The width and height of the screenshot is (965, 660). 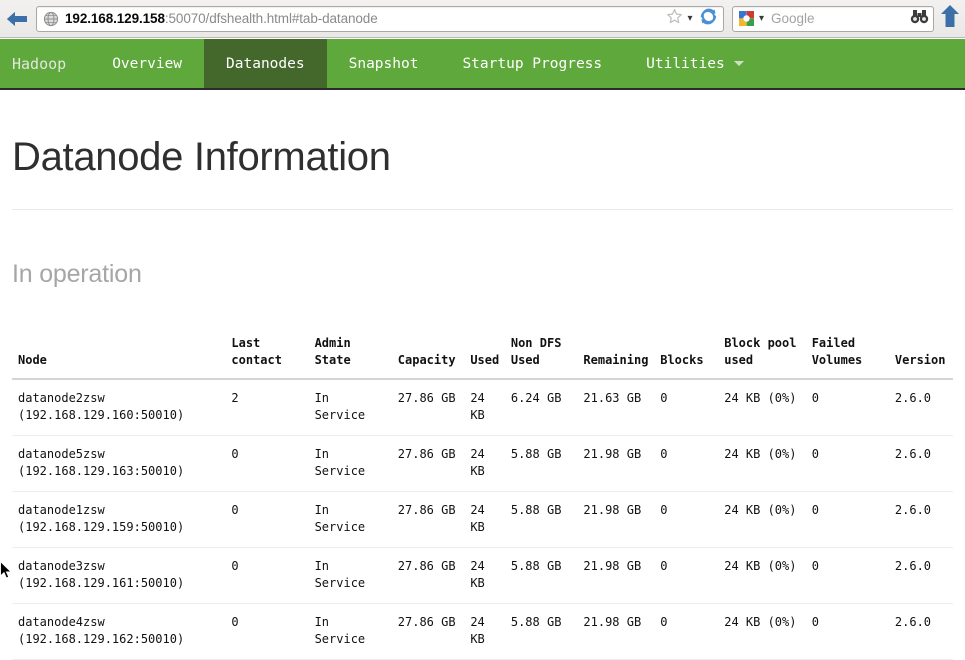 What do you see at coordinates (686, 354) in the screenshot?
I see `column-header-blocks: Blocks` at bounding box center [686, 354].